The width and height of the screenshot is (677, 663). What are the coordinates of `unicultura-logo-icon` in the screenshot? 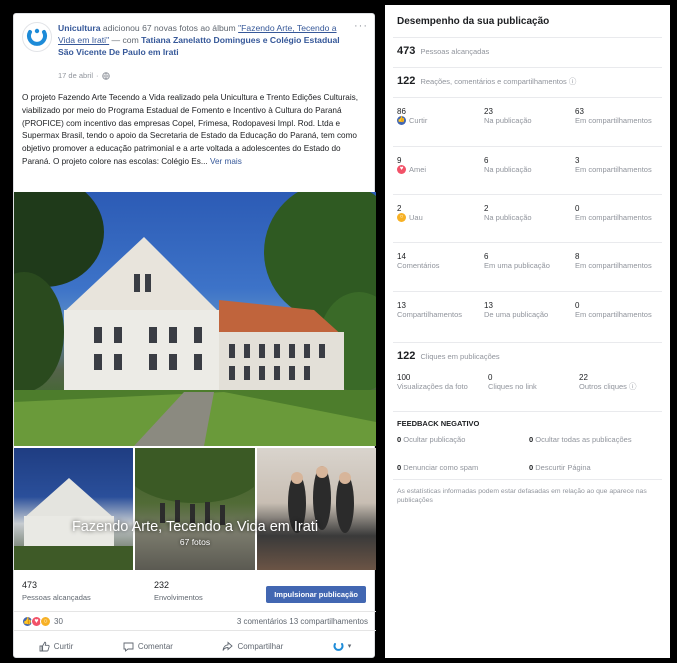 It's located at (37, 37).